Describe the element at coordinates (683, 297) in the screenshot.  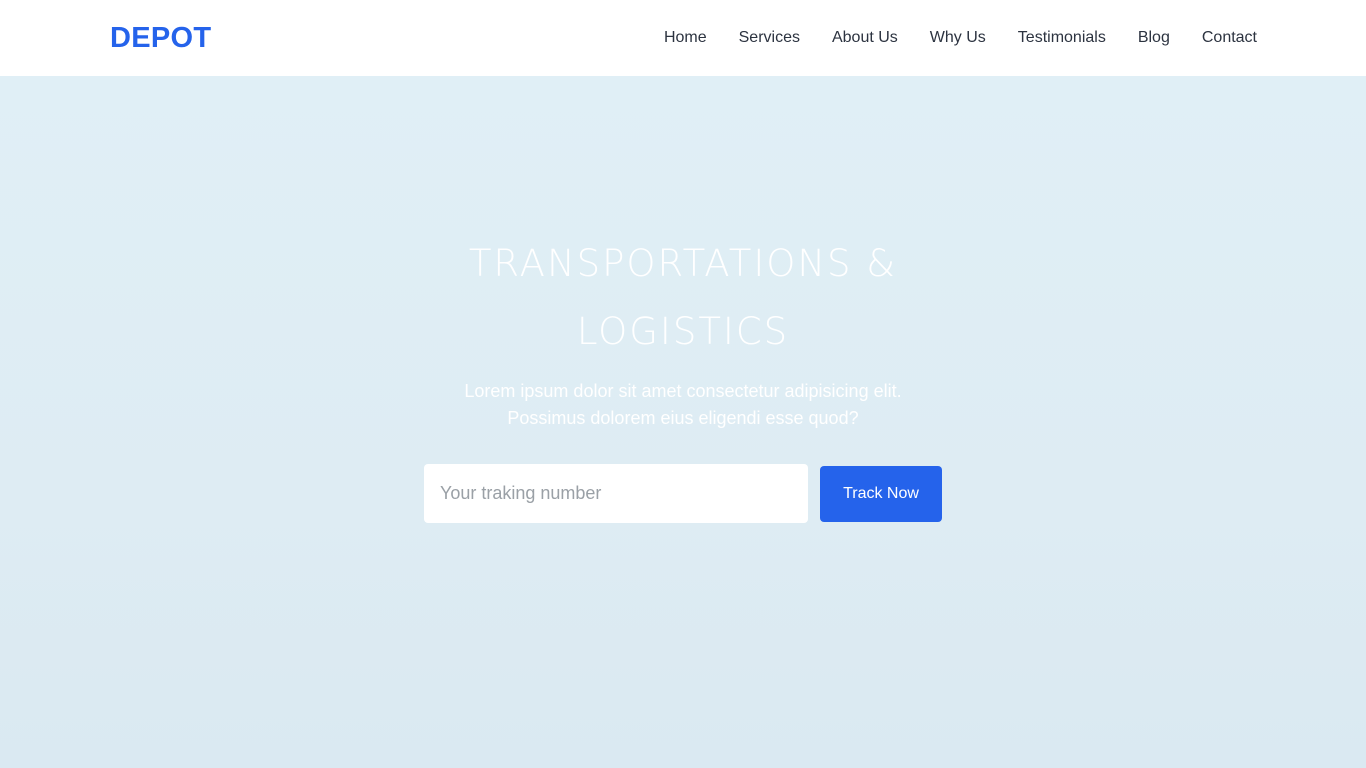
I see `hero-title: TRANSPORTATIONS & LOGISTICS` at that location.